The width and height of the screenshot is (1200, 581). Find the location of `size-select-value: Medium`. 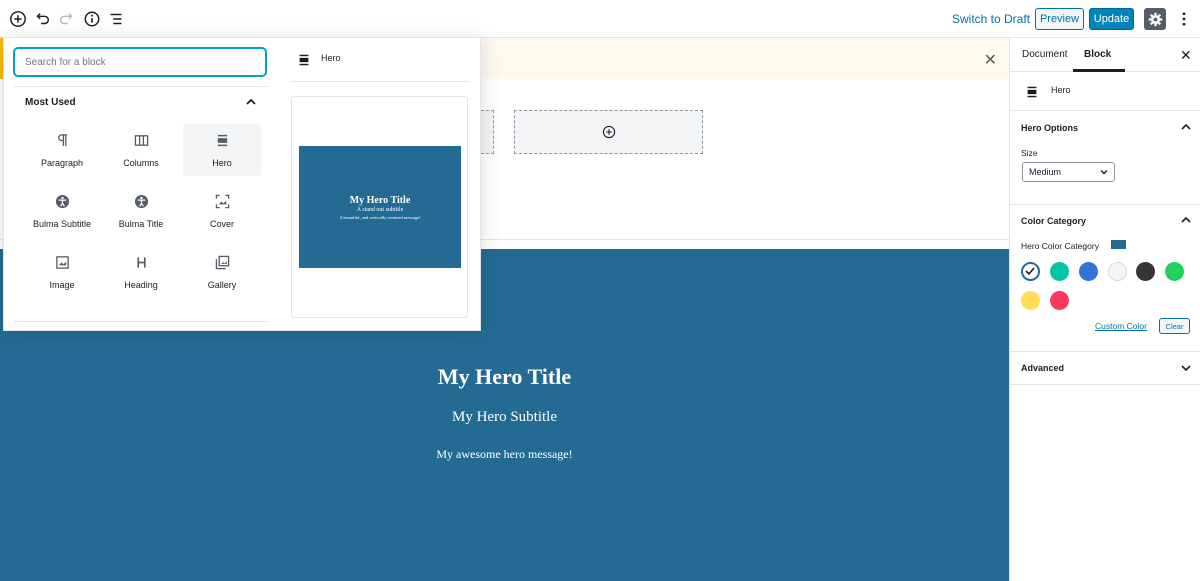

size-select-value: Medium is located at coordinates (1045, 172).